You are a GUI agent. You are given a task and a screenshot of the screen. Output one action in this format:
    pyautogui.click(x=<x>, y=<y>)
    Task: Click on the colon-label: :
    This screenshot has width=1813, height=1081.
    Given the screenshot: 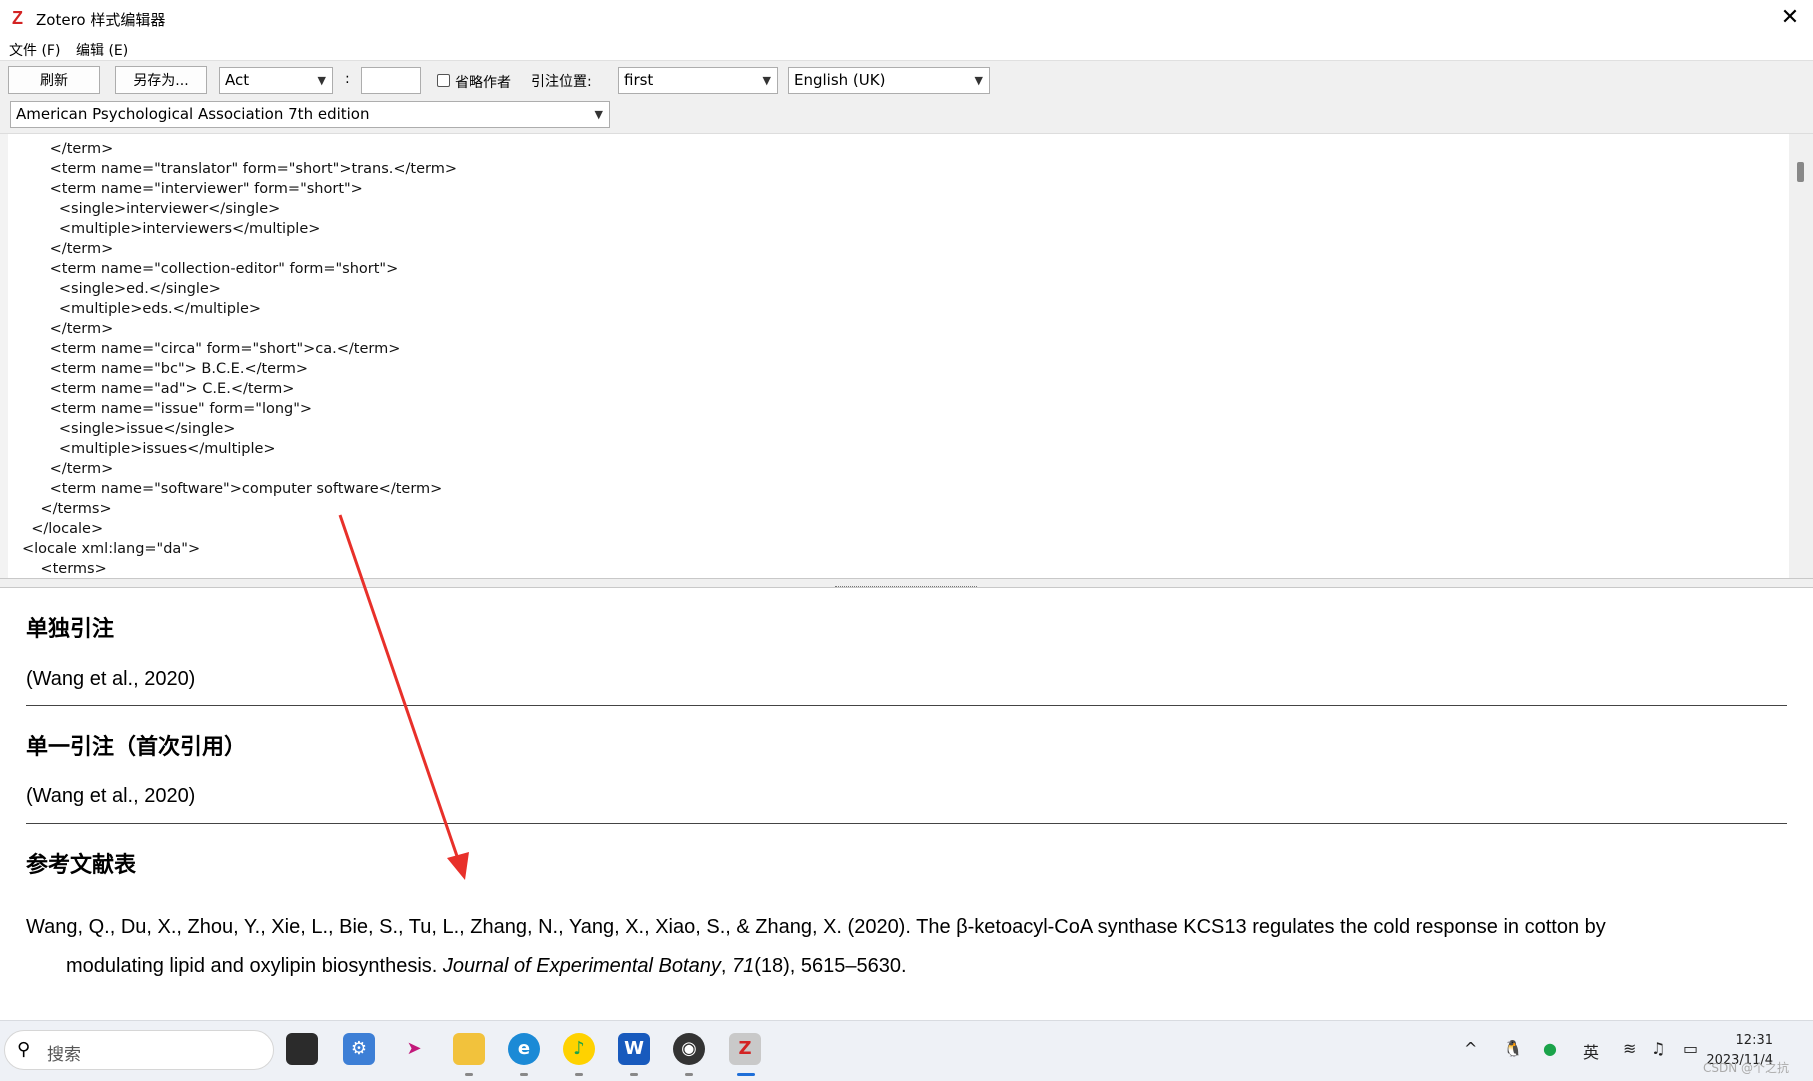 What is the action you would take?
    pyautogui.click(x=347, y=79)
    